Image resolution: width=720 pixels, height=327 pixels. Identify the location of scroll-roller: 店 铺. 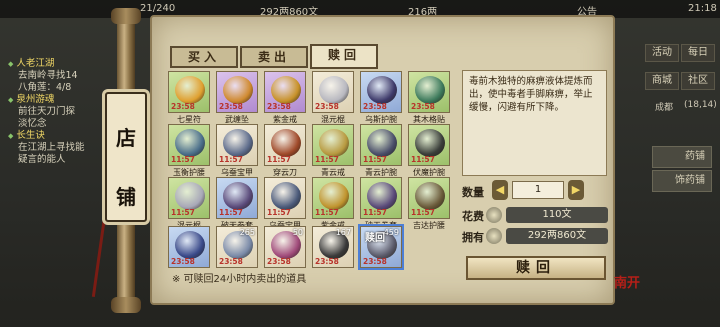
(125, 160).